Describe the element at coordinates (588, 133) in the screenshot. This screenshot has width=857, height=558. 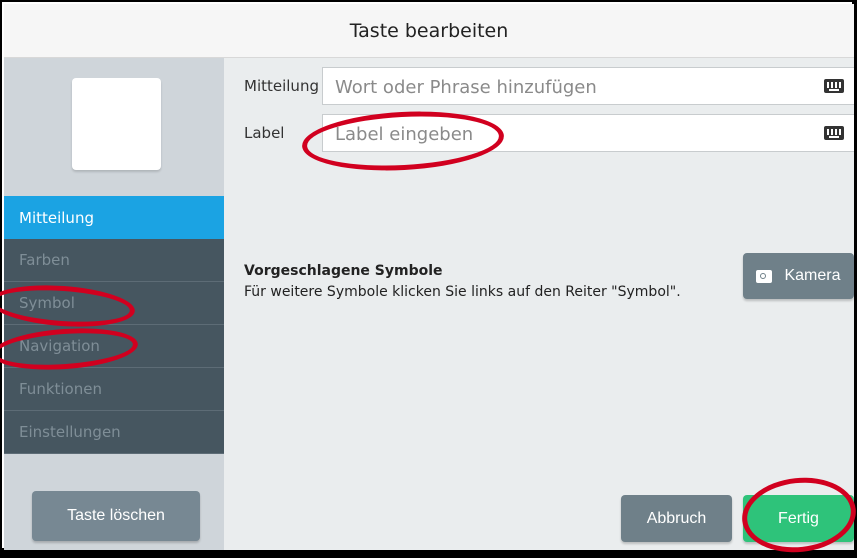
I see `label-input: Label eingeben` at that location.